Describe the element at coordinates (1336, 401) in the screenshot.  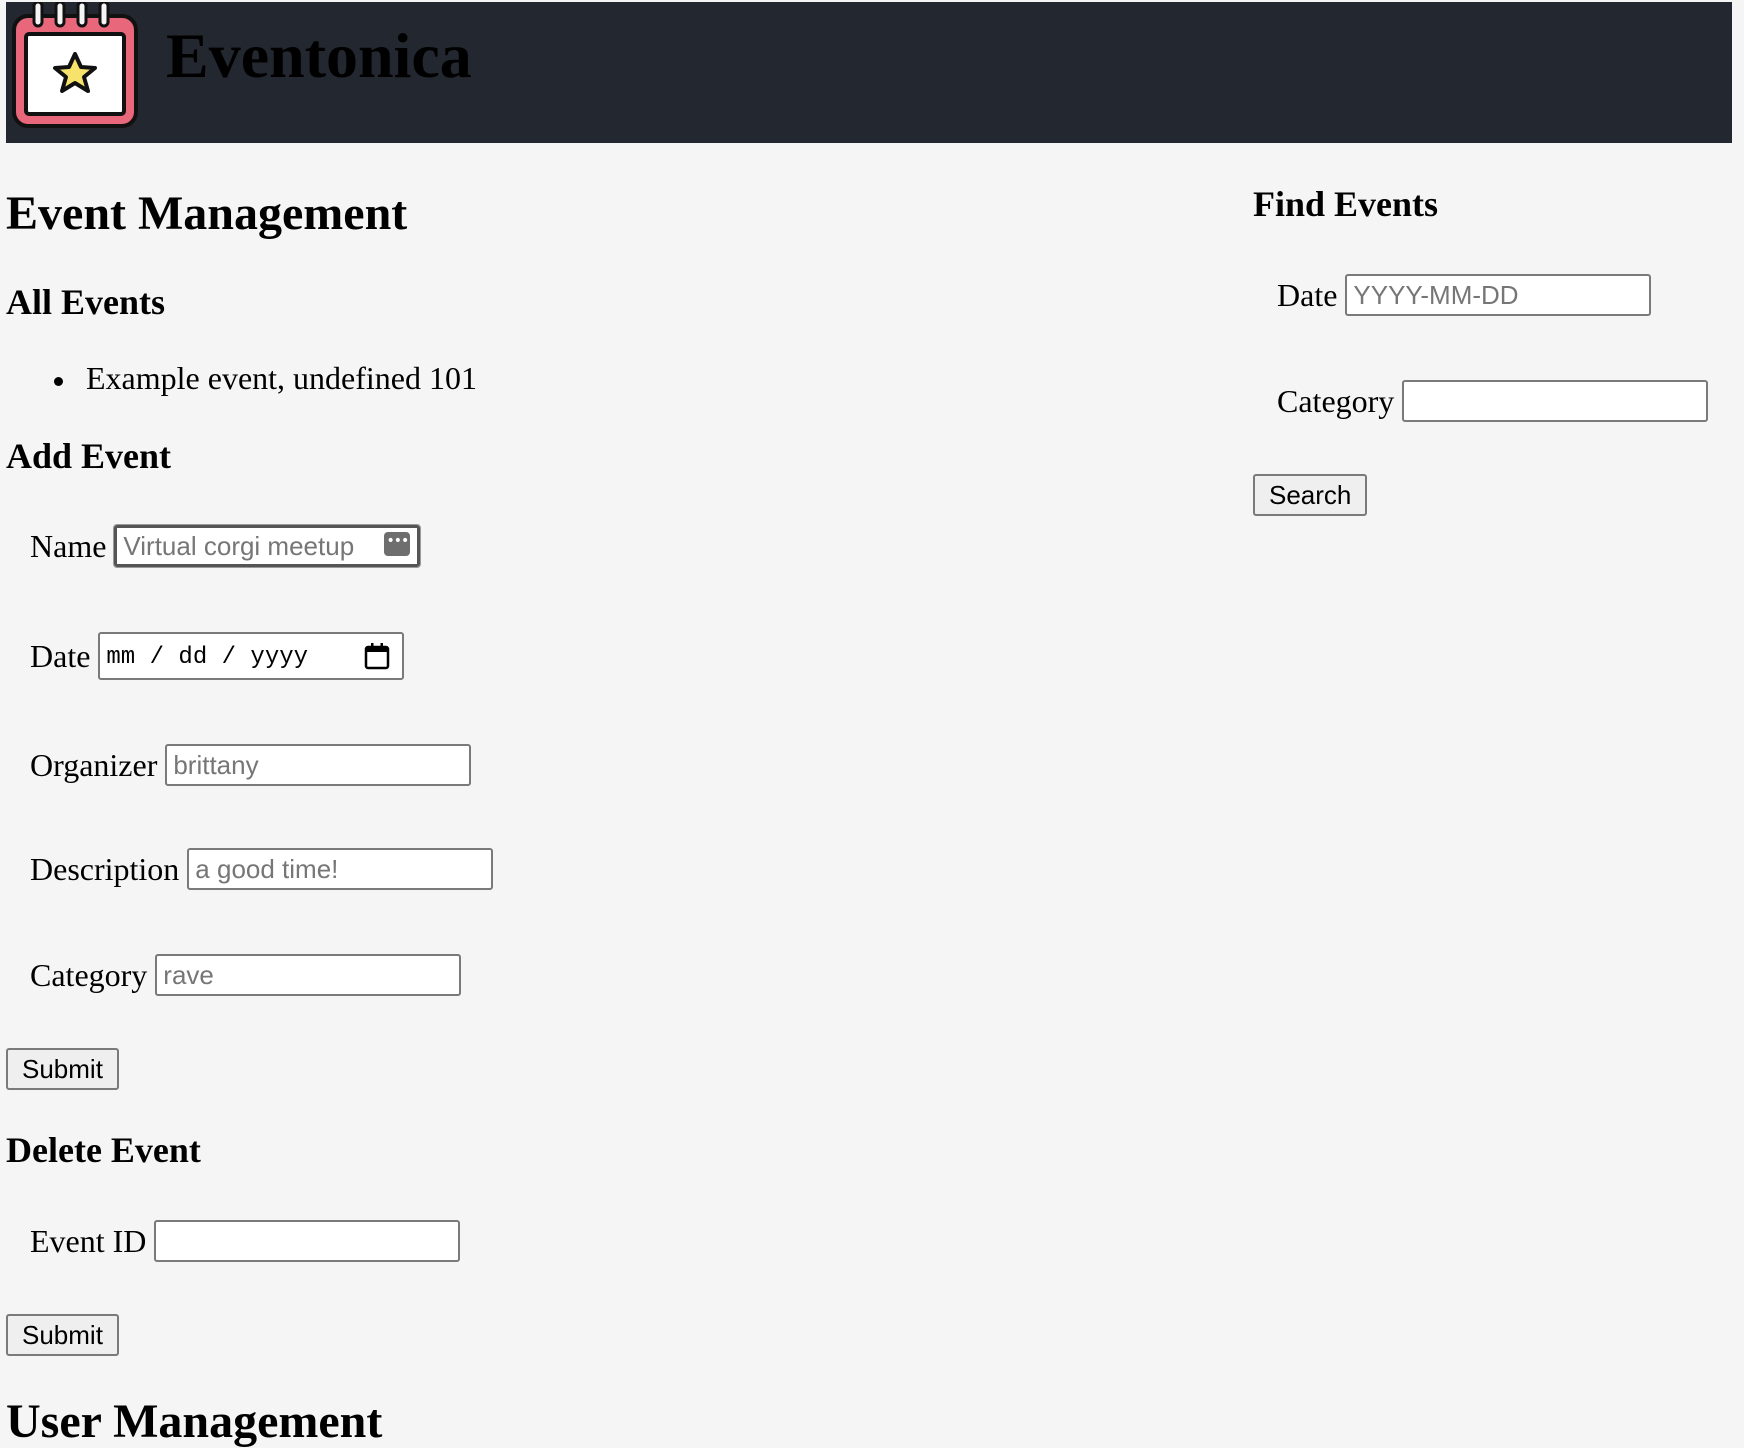
I see `find-category-label: Category` at that location.